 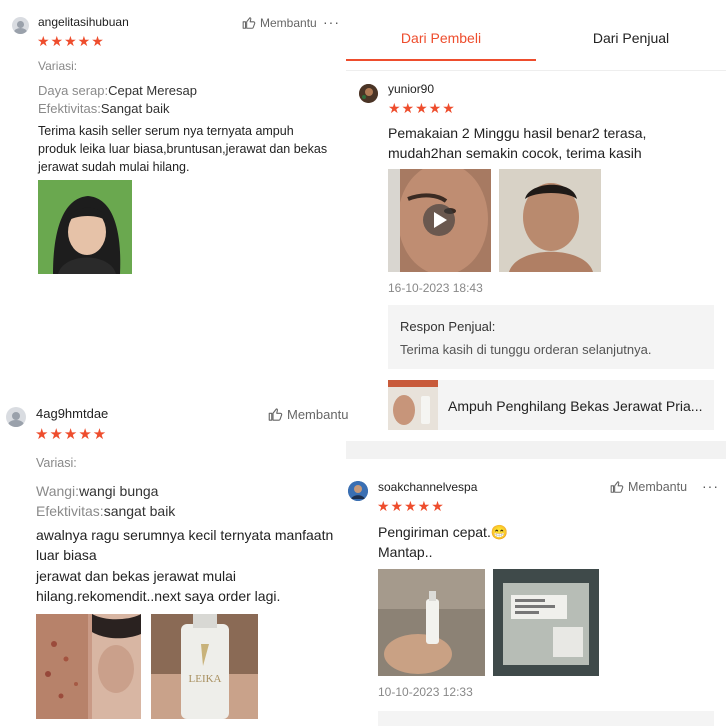 What do you see at coordinates (139, 511) in the screenshot?
I see `attribute-value: sangat baik` at bounding box center [139, 511].